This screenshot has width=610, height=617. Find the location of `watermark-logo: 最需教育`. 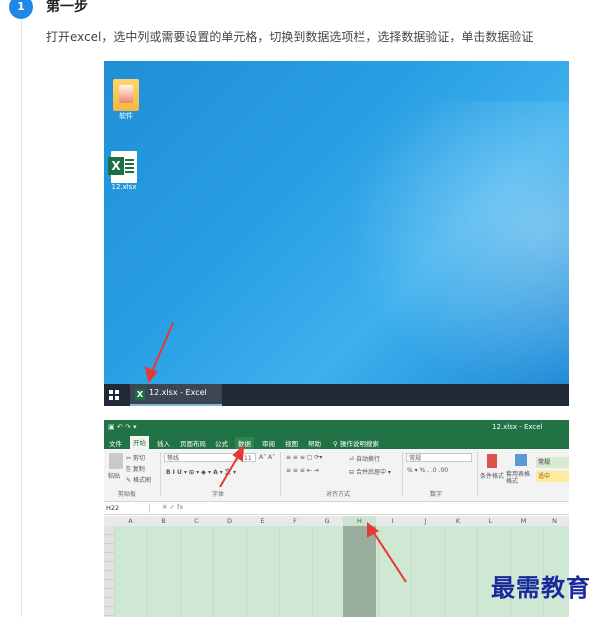

watermark-logo: 最需教育 is located at coordinates (541, 587).